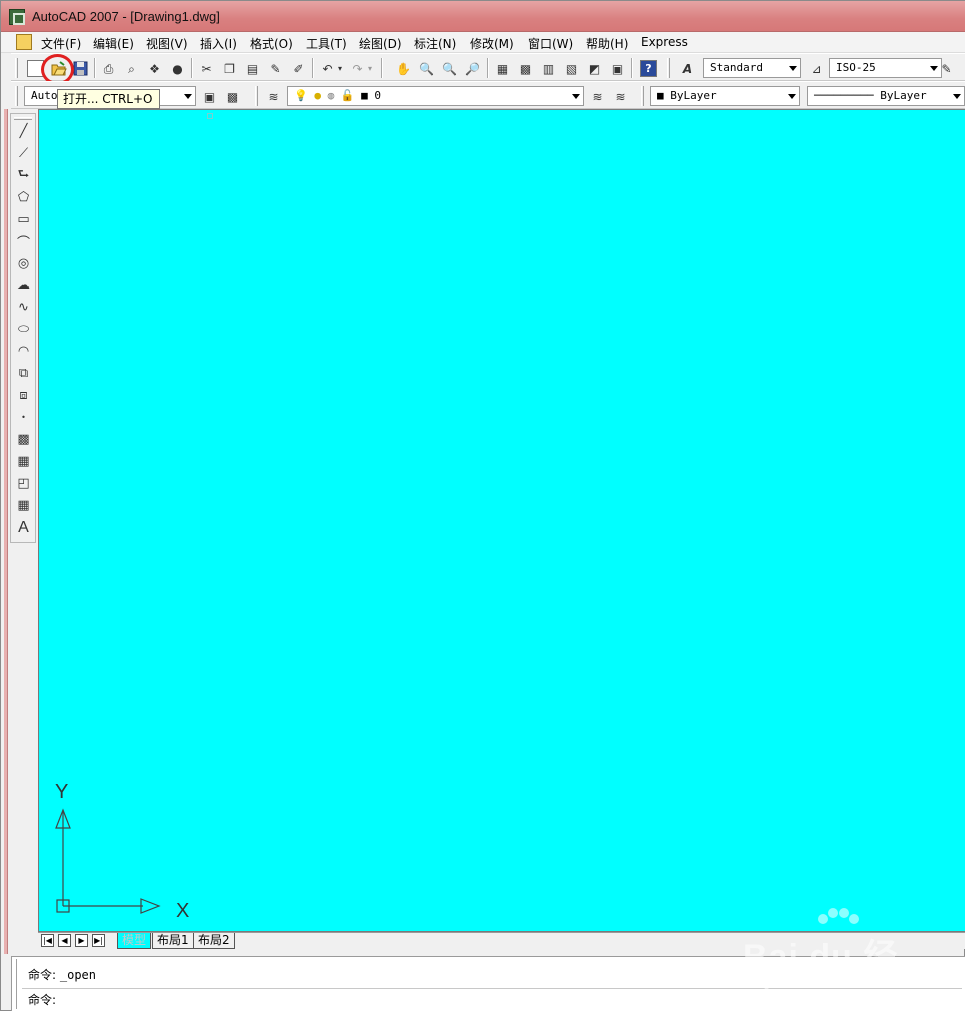 The width and height of the screenshot is (965, 1011). What do you see at coordinates (81, 940) in the screenshot?
I see `next-tab-icon: ▶` at bounding box center [81, 940].